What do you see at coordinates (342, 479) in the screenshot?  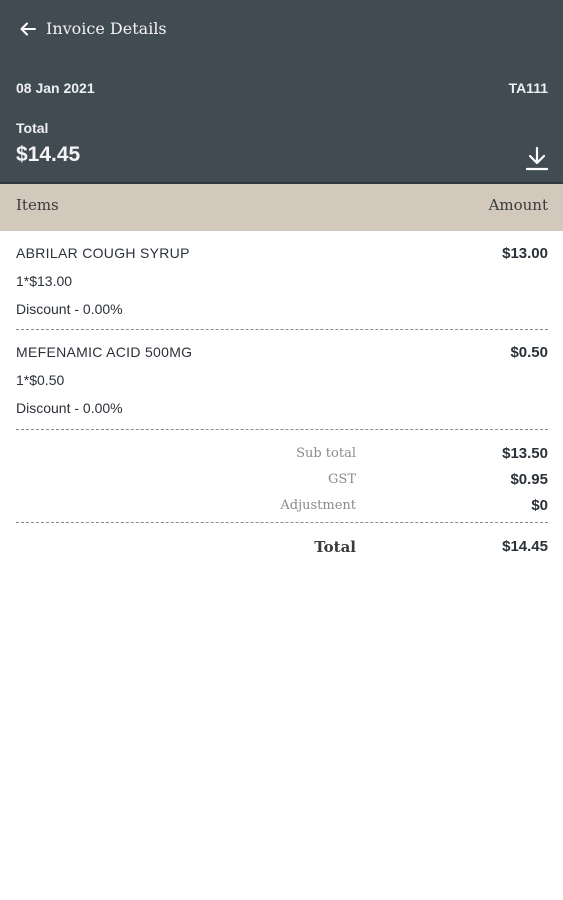 I see `gst-label: GST` at bounding box center [342, 479].